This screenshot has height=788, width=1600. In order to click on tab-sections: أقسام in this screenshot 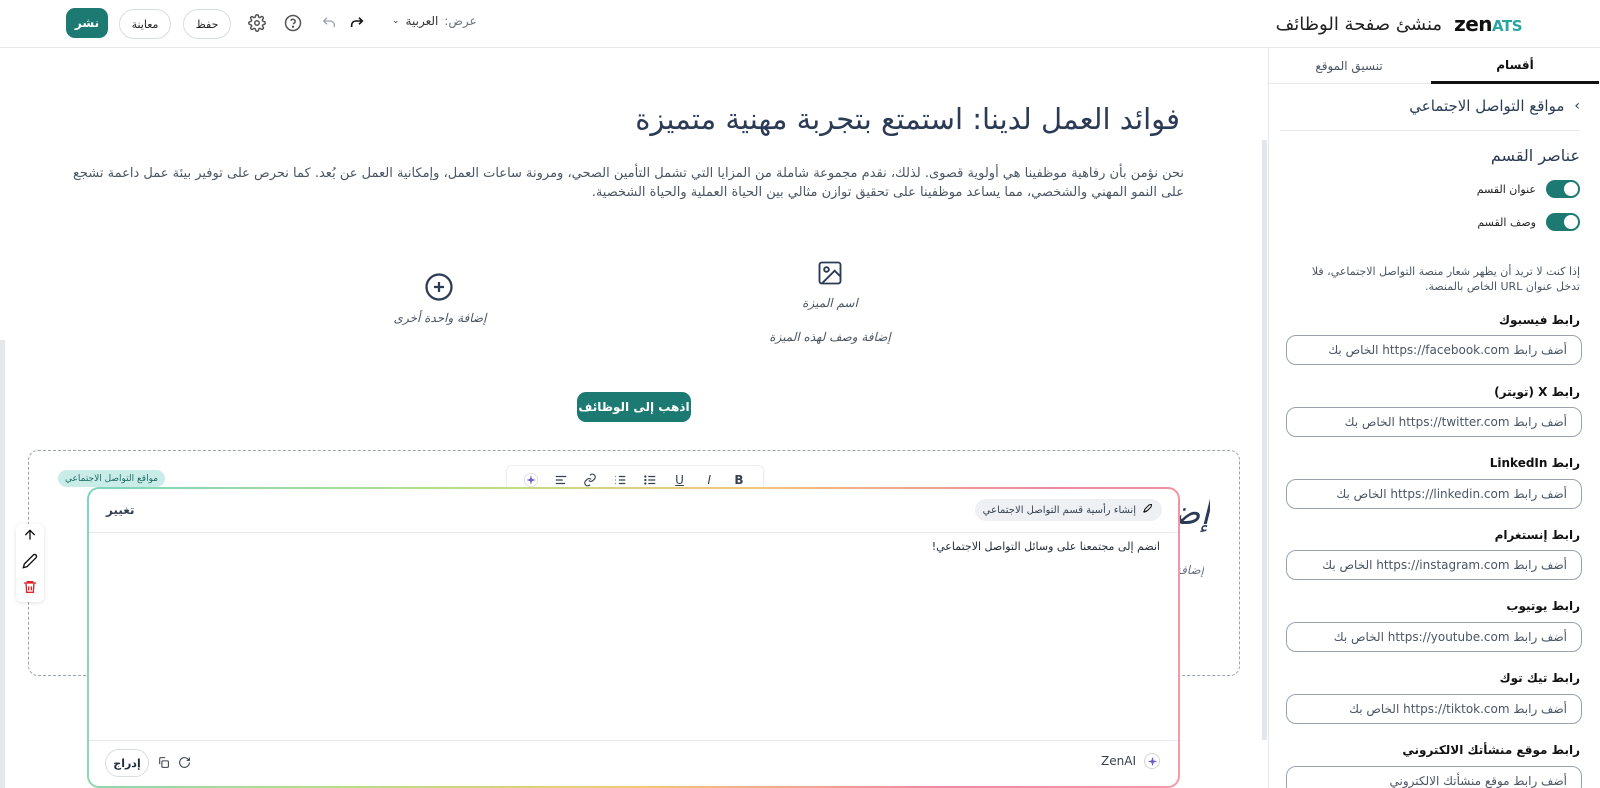, I will do `click(1515, 66)`.